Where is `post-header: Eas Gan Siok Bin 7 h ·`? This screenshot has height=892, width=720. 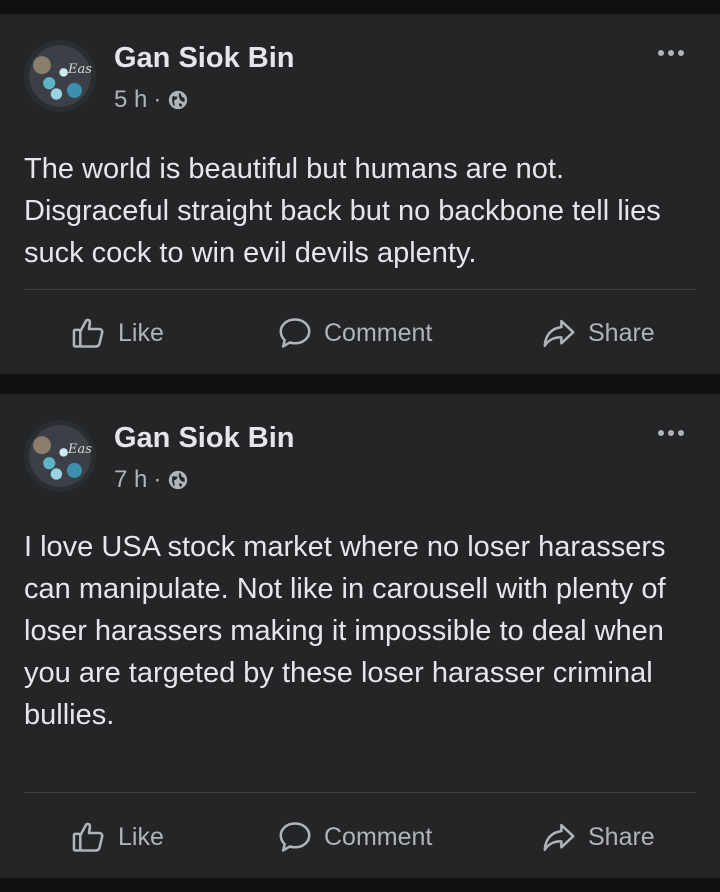 post-header: Eas Gan Siok Bin 7 h · is located at coordinates (360, 460).